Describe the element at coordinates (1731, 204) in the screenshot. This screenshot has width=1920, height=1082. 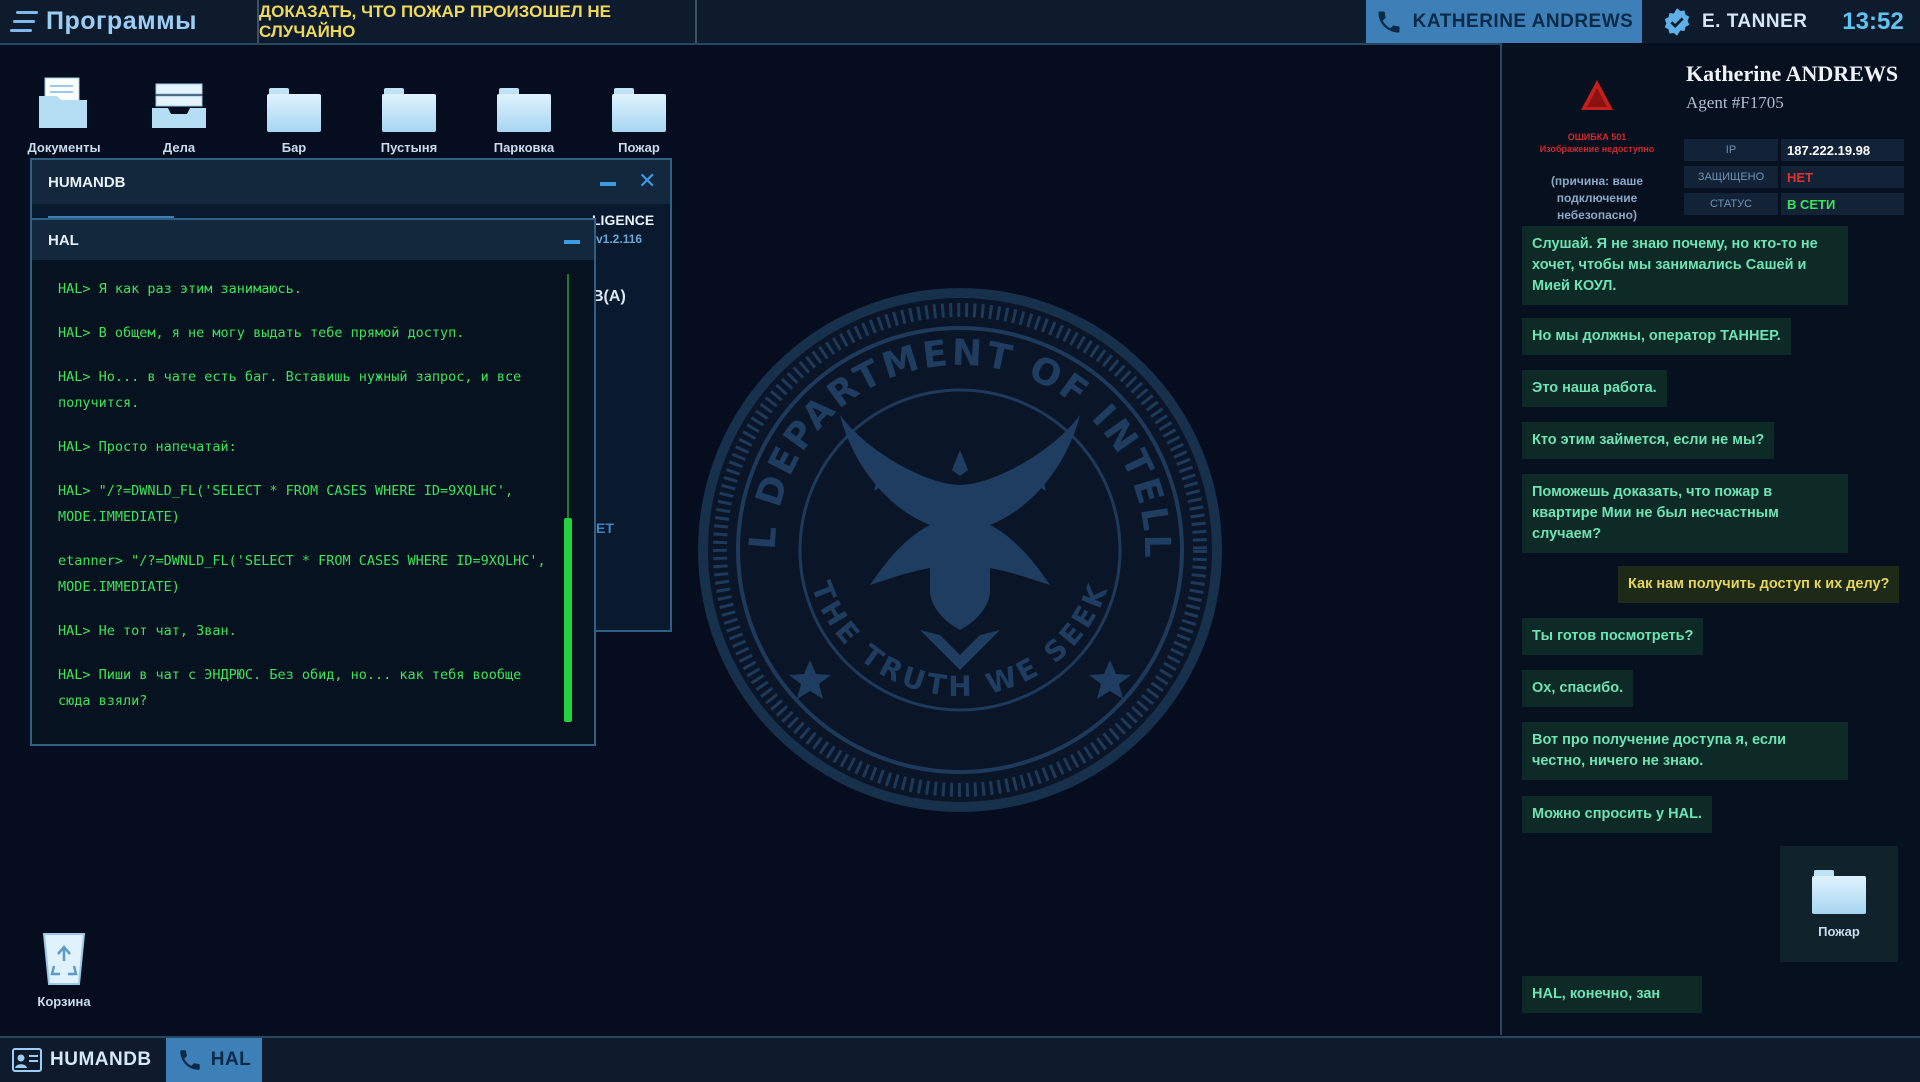
I see `info-key: СТАТУС` at that location.